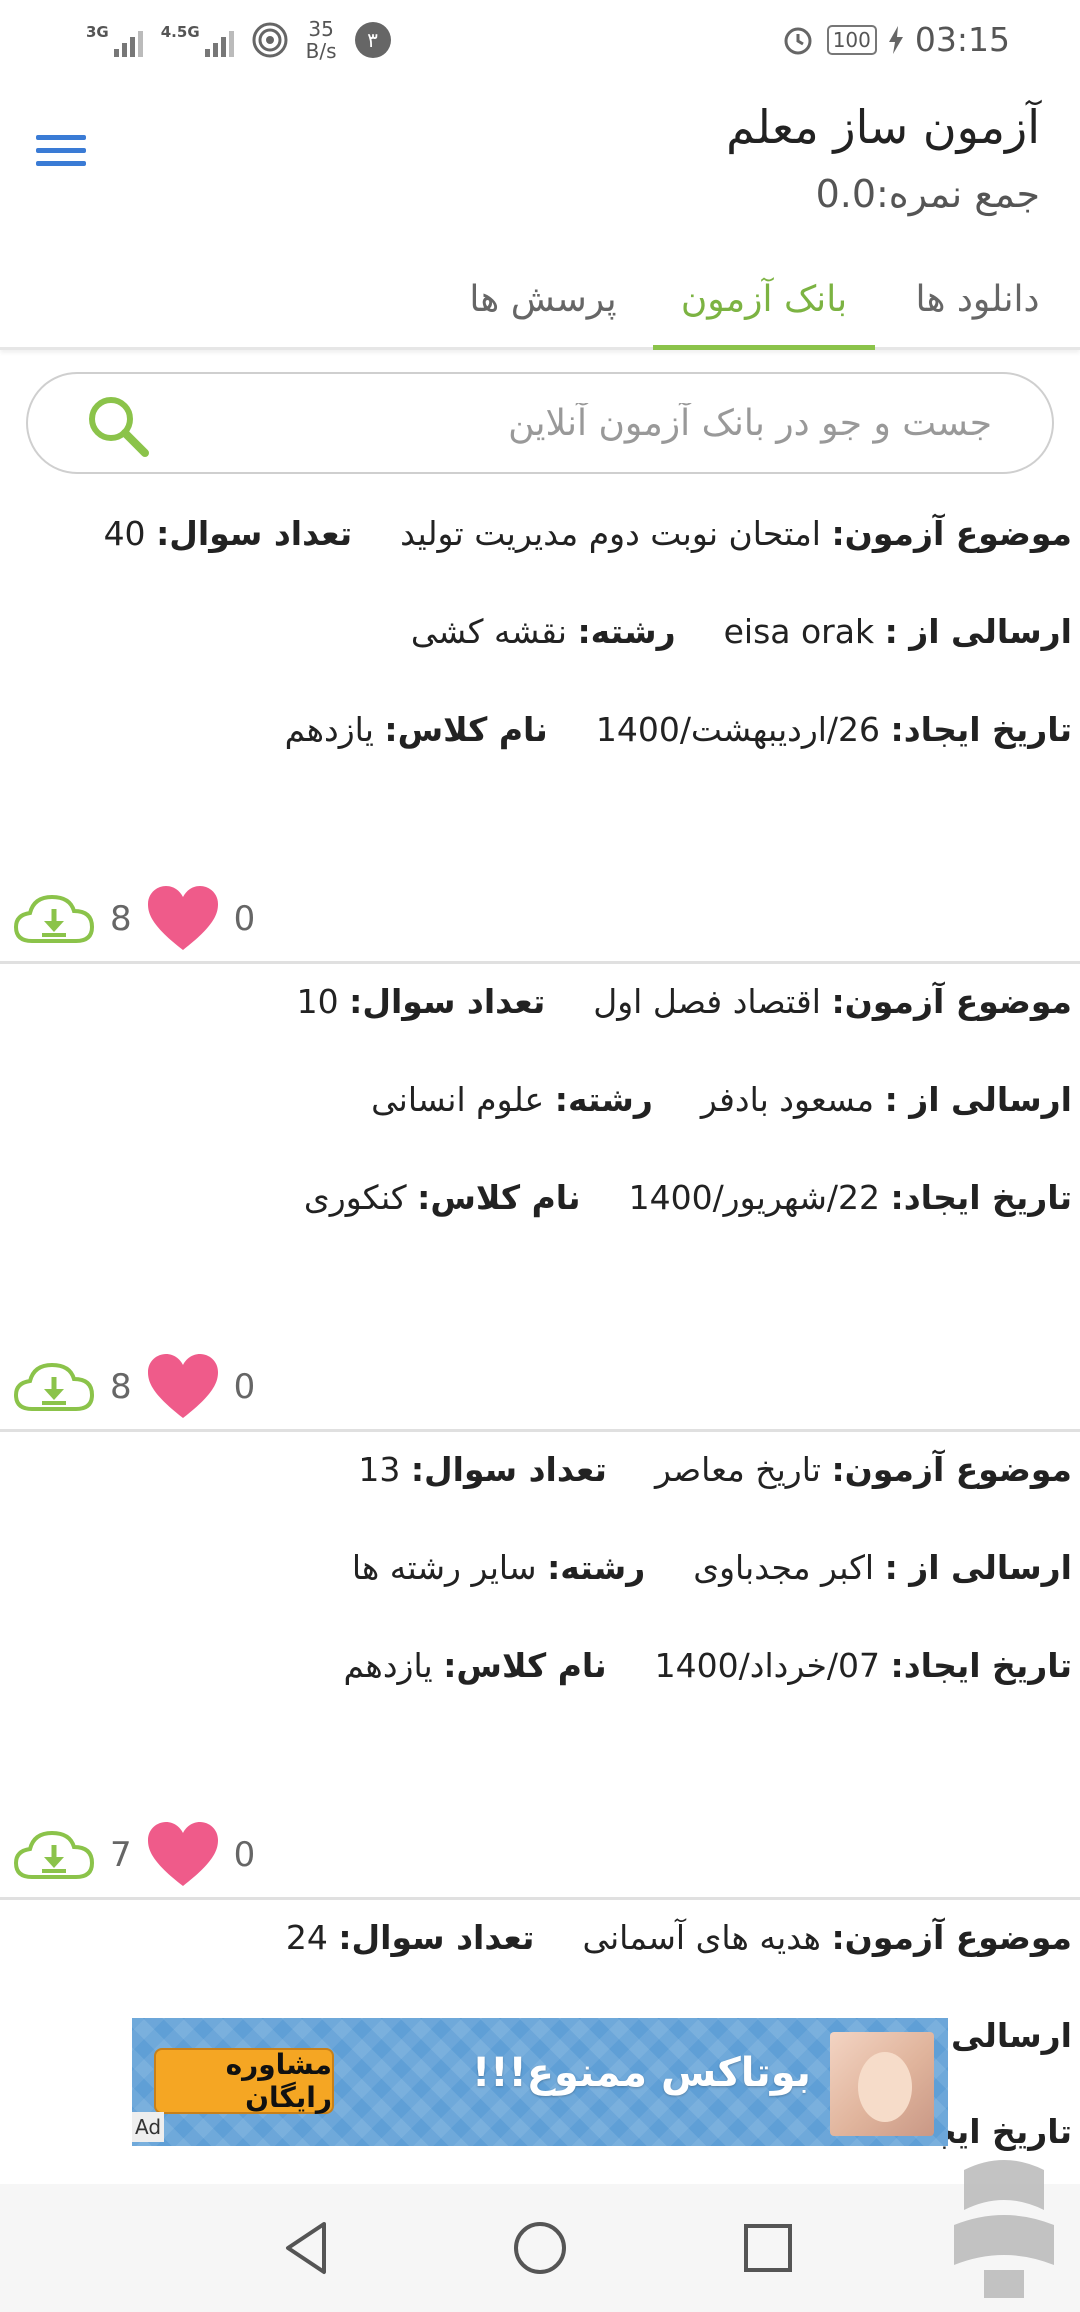 This screenshot has height=2312, width=1080. Describe the element at coordinates (799, 631) in the screenshot. I see `sender-name: eisa orak` at that location.